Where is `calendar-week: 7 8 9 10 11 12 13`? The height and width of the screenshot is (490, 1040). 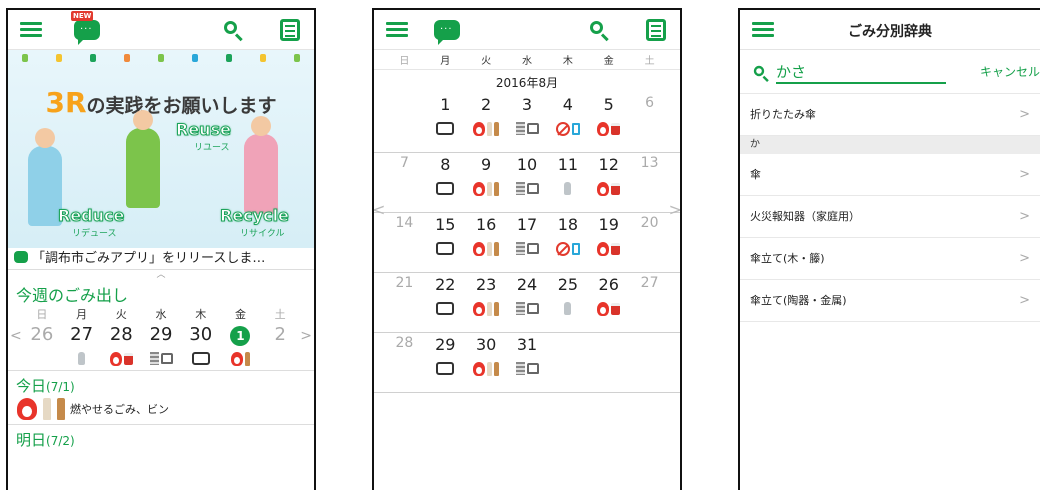
calendar-week: 7 8 9 10 11 12 13 is located at coordinates (527, 183).